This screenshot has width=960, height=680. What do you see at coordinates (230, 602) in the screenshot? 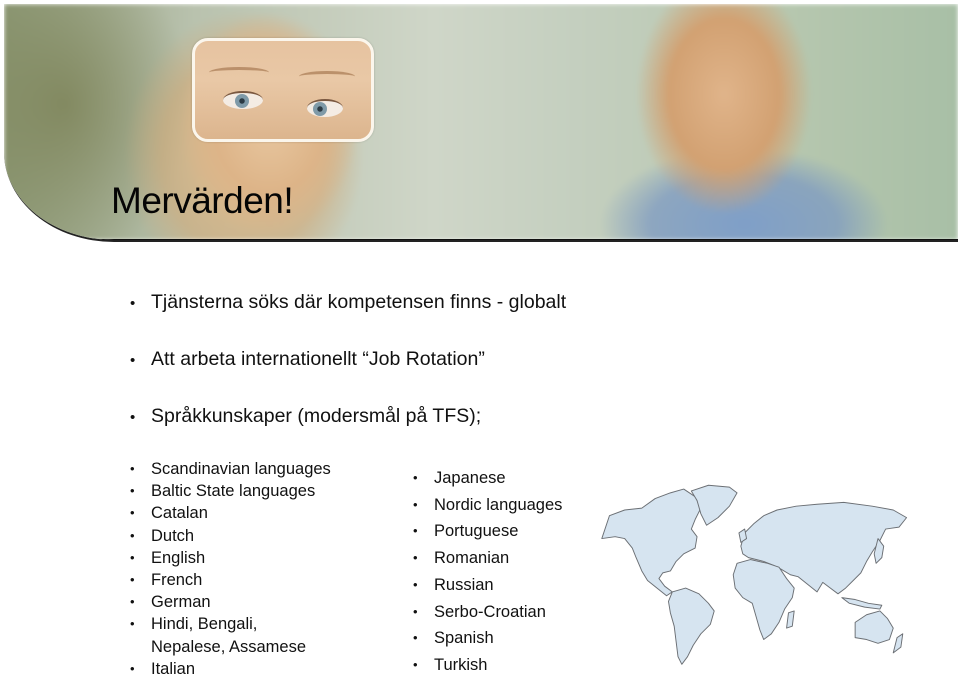
I see `language-item: • German` at bounding box center [230, 602].